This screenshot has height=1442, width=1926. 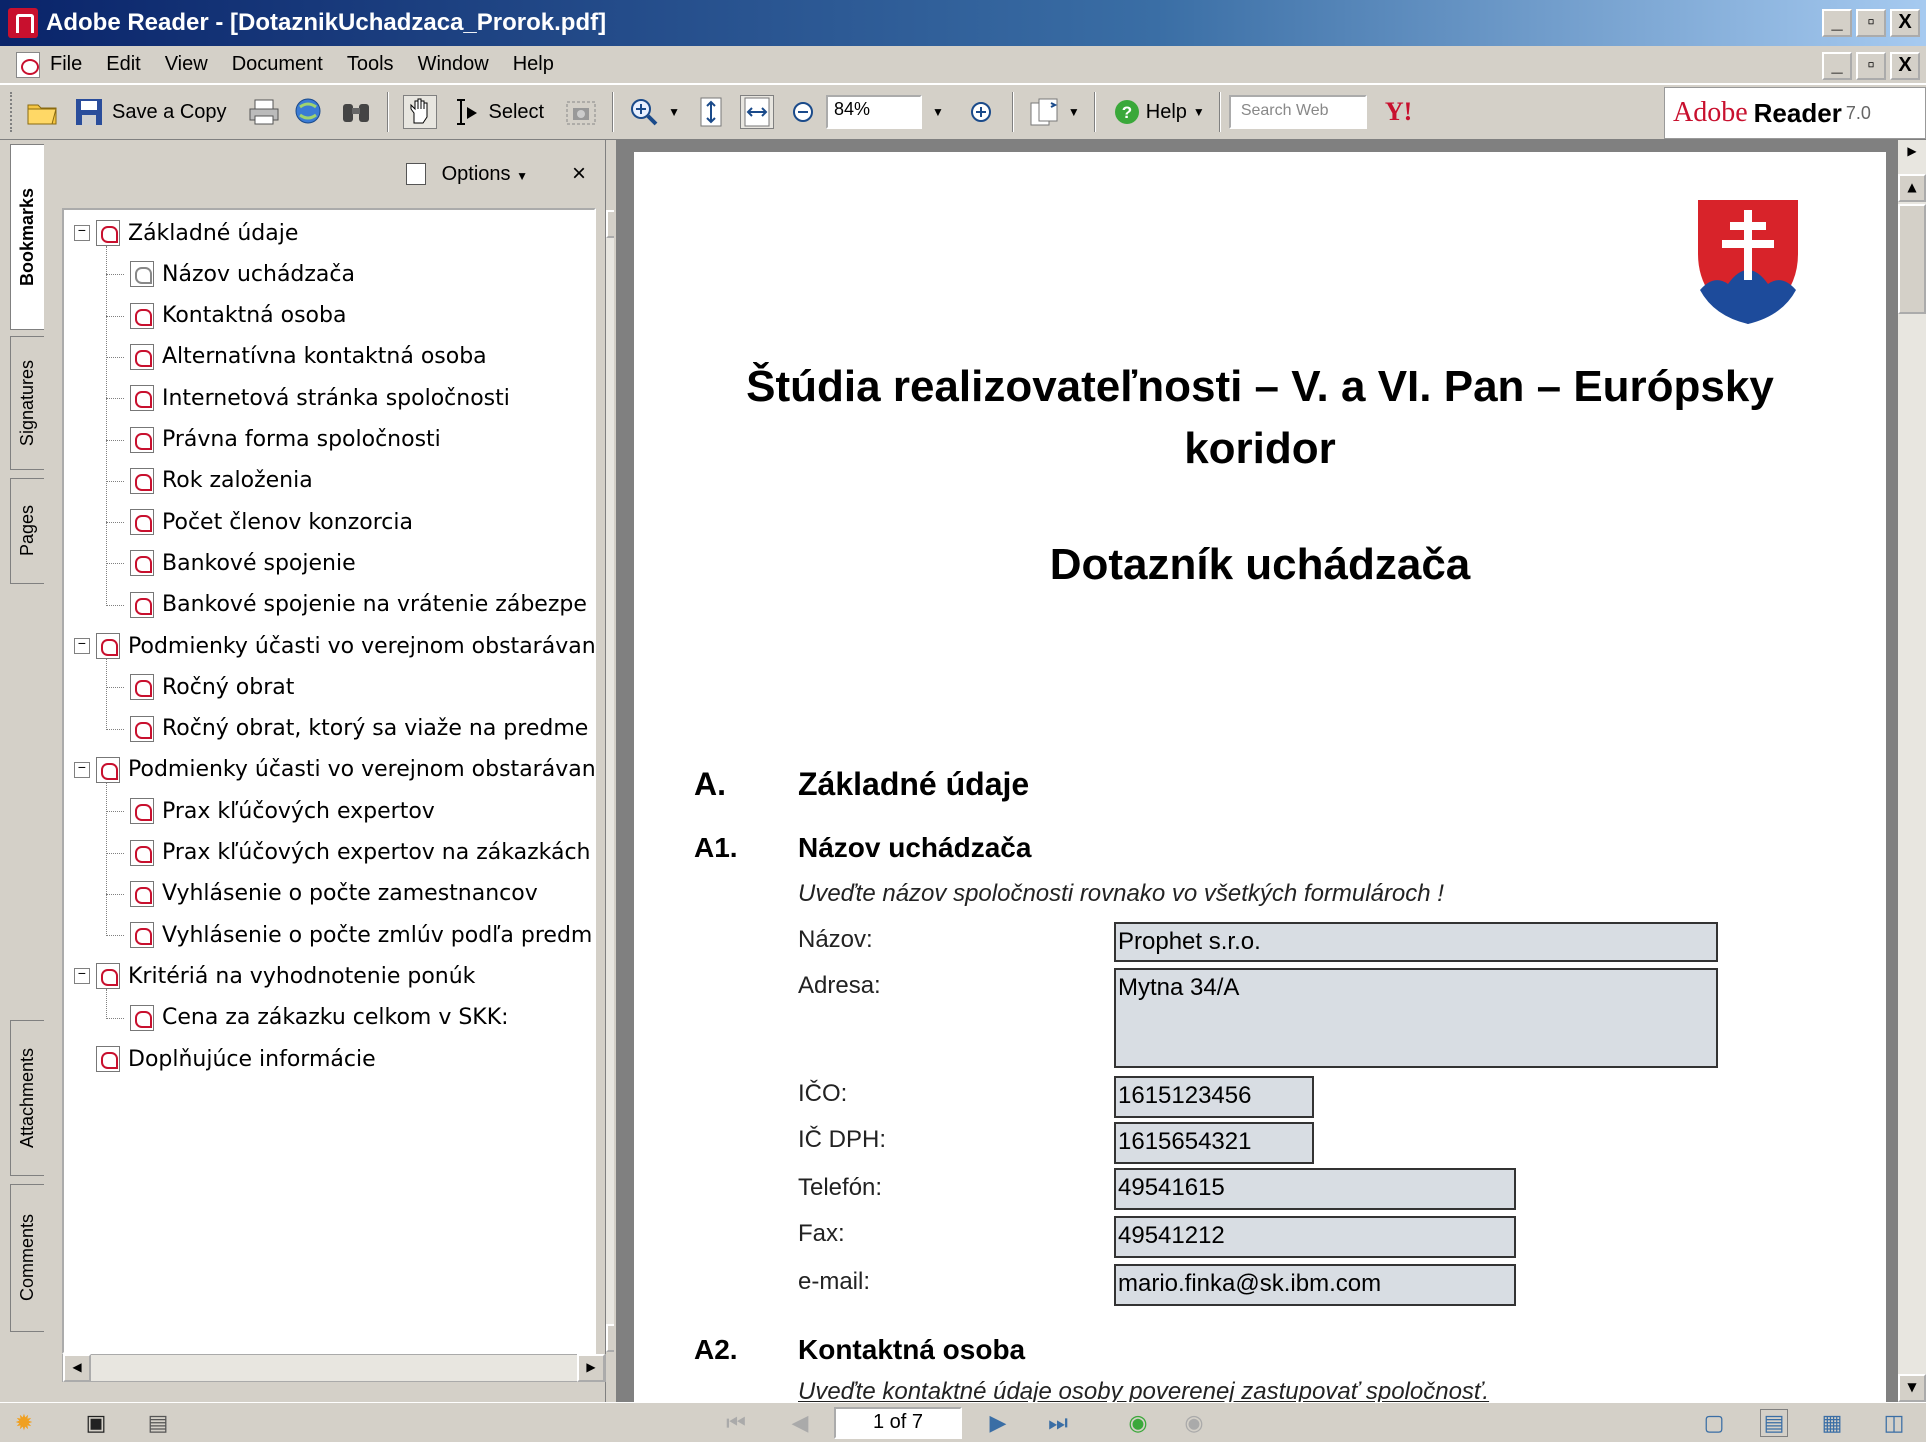 What do you see at coordinates (485, 174) in the screenshot?
I see `options-menu-button: Options ▼` at bounding box center [485, 174].